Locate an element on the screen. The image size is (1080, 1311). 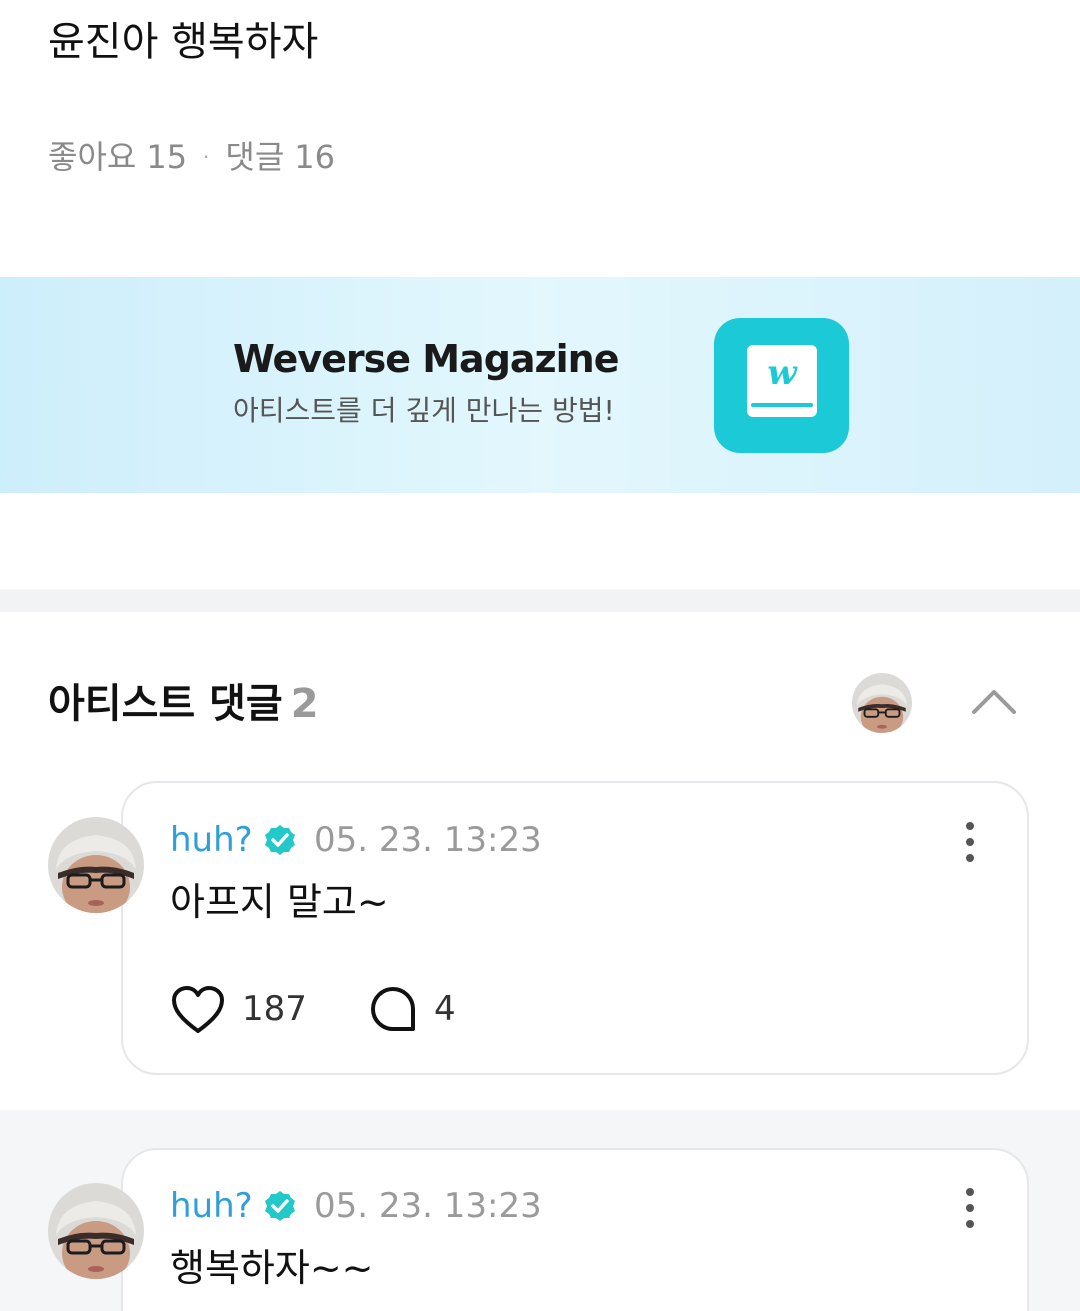
comment-text: 행복하자~~ is located at coordinates (272, 1268).